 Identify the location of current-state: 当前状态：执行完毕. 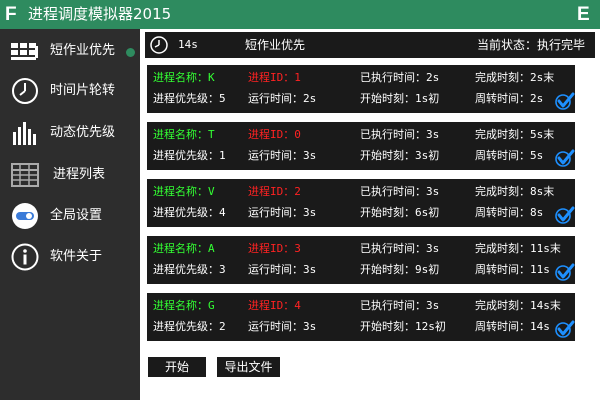
(530, 45).